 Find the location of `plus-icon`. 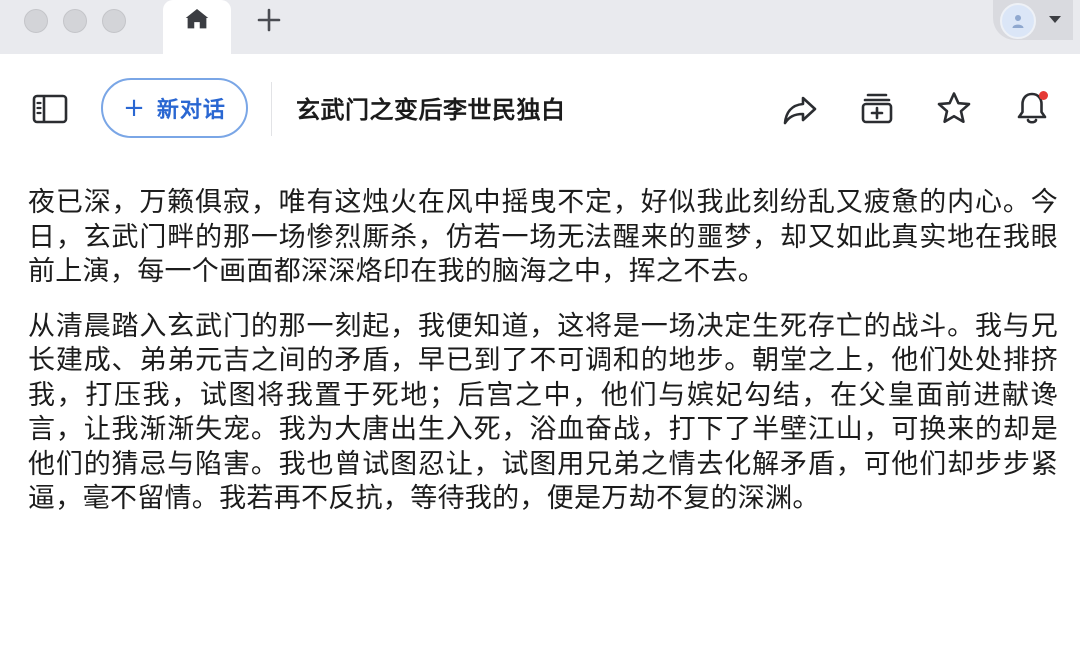

plus-icon is located at coordinates (269, 20).